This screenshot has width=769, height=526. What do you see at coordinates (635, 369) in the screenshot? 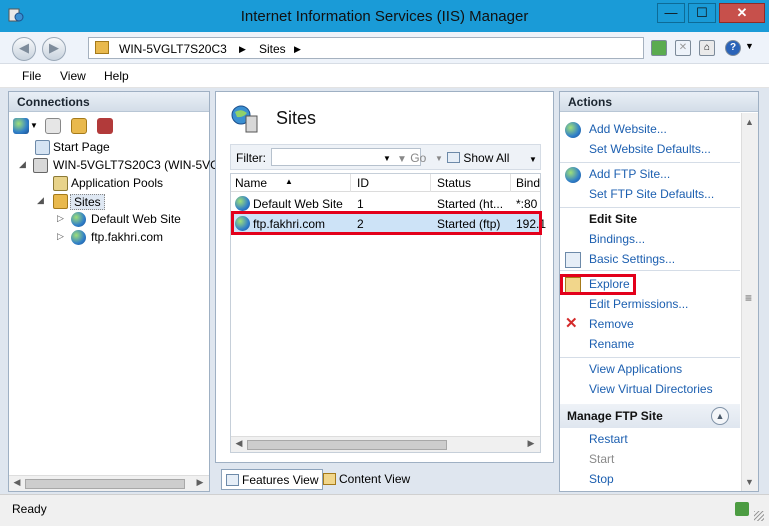
I see `action-view-applications: View Applications` at bounding box center [635, 369].